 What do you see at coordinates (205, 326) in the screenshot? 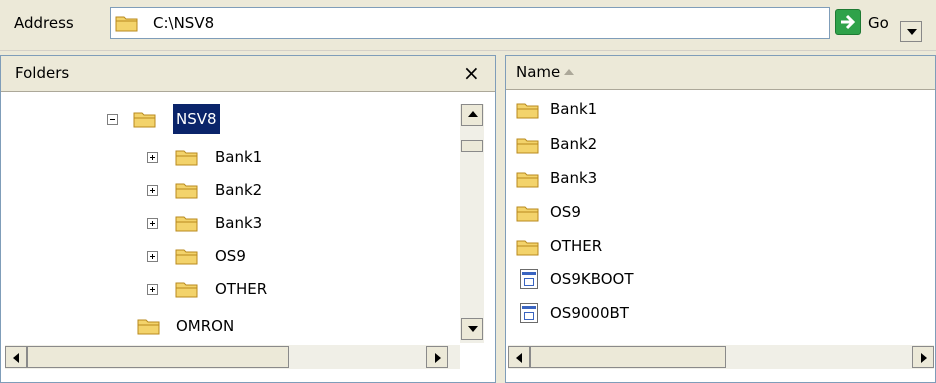
I see `tree-item-label: OMRON` at bounding box center [205, 326].